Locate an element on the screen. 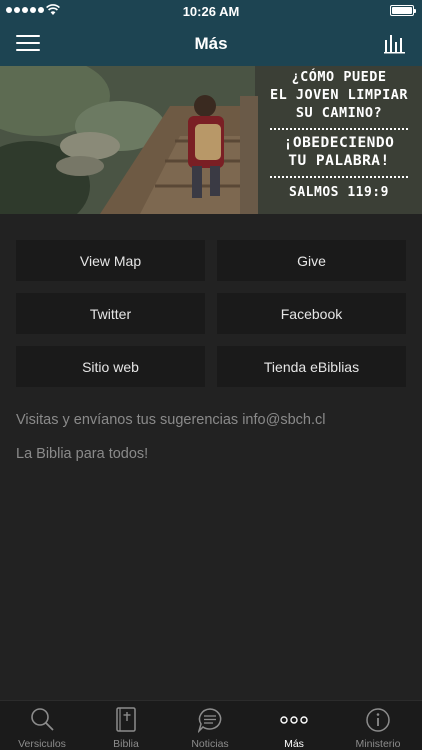  tab-noticias: Noticias is located at coordinates (210, 725).